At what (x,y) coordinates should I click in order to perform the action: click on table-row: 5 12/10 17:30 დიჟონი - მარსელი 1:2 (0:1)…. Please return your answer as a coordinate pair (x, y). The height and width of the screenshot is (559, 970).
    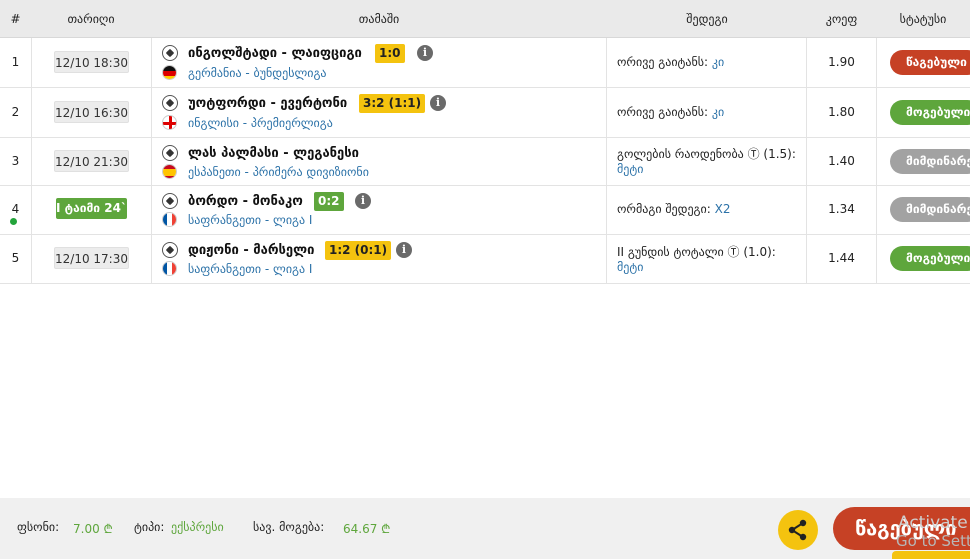
    Looking at the image, I should click on (485, 259).